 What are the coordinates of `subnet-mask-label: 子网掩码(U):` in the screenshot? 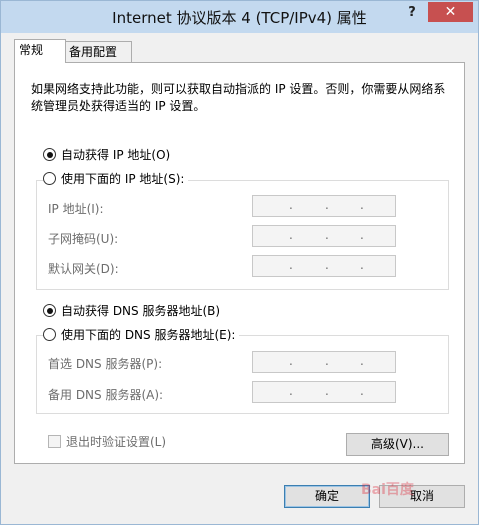 It's located at (83, 239).